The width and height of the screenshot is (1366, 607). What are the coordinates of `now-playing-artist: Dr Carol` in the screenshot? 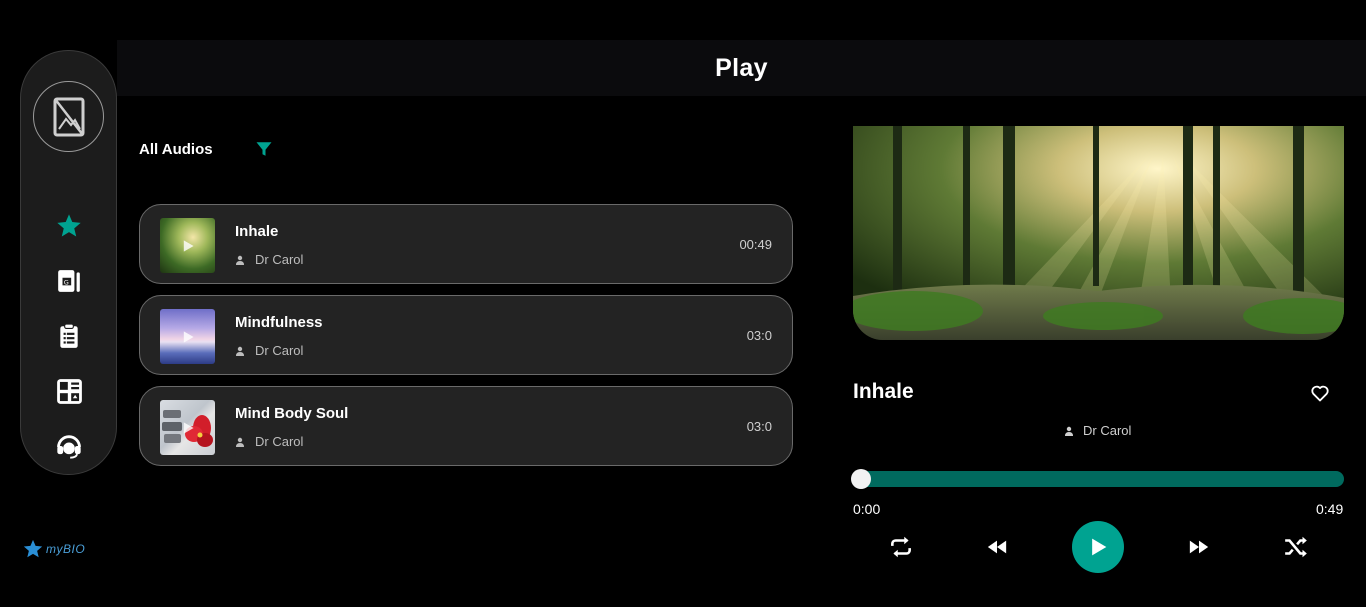 It's located at (1097, 430).